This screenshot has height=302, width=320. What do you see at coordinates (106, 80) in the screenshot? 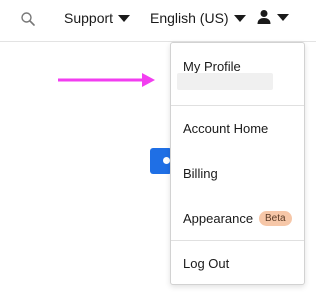
I see `annotation-arrow` at bounding box center [106, 80].